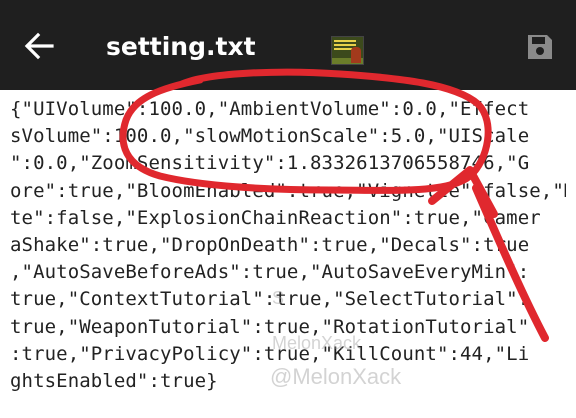  Describe the element at coordinates (114, 380) in the screenshot. I see `file-line: ghtsEnabled":true}` at that location.